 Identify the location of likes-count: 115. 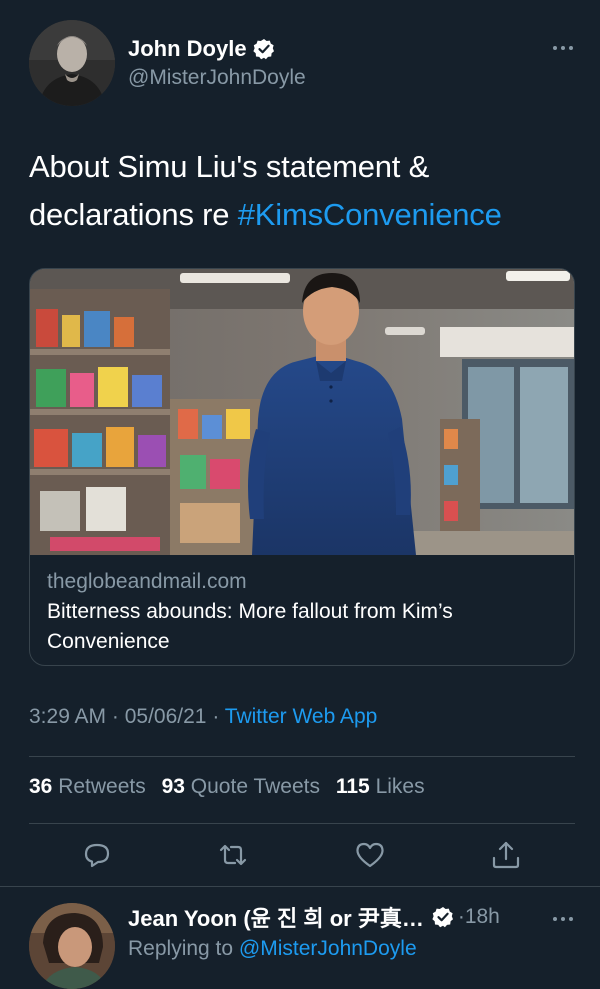
(352, 786).